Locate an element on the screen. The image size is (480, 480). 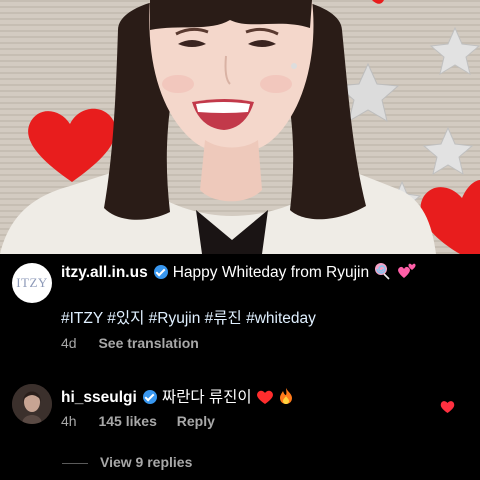
reply-avatar is located at coordinates (32, 404).